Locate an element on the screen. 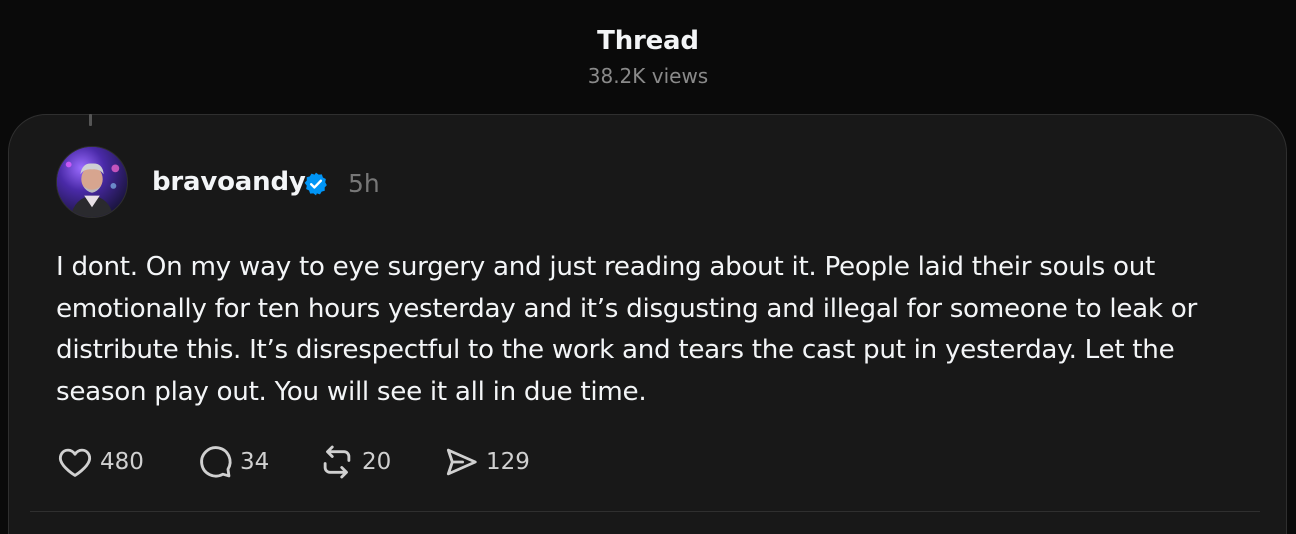 This screenshot has height=534, width=1296. reply-button: 34 is located at coordinates (232, 462).